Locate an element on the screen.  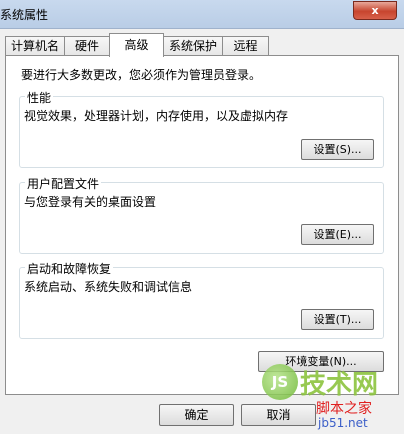
watermark-subtitle: 脚本之家 is located at coordinates (344, 409).